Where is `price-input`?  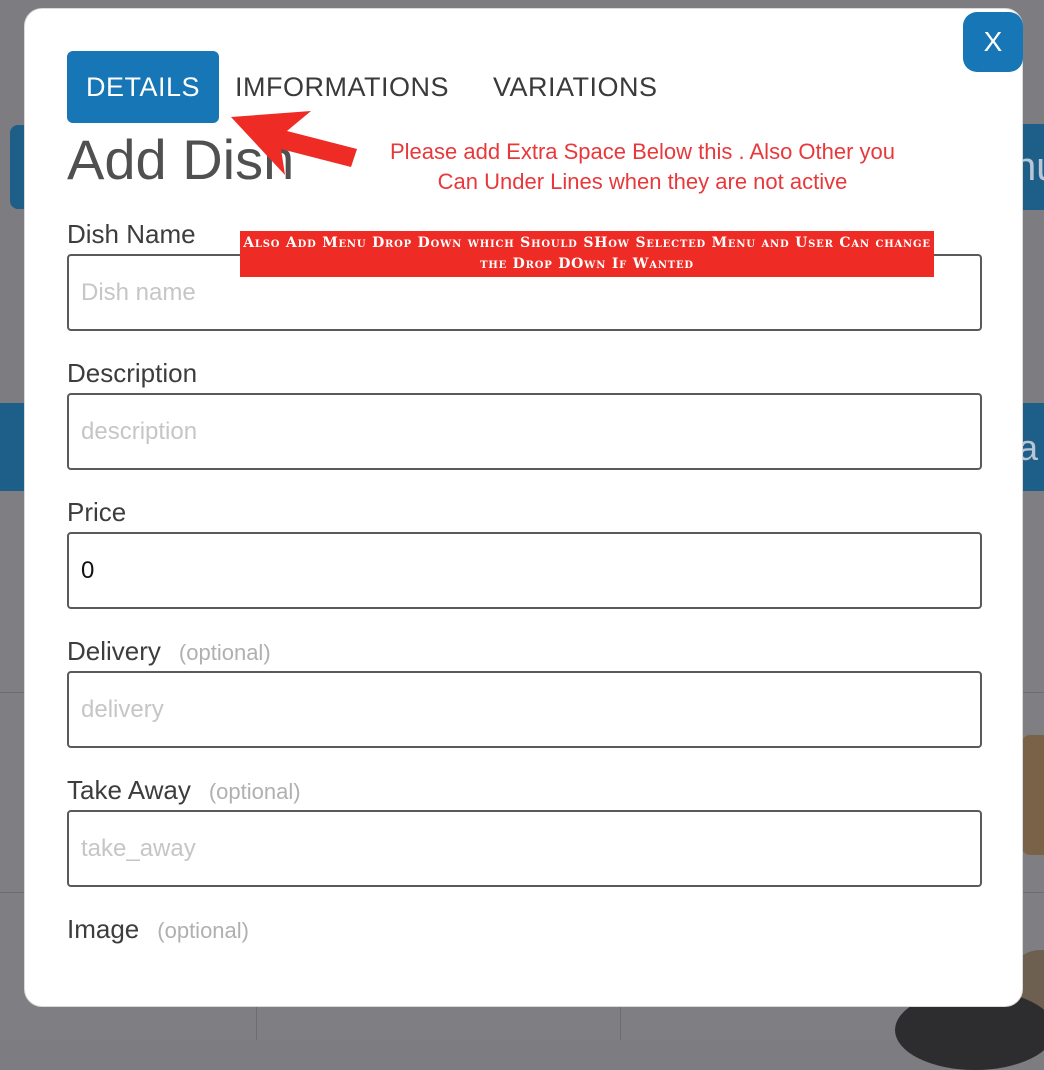
price-input is located at coordinates (524, 570).